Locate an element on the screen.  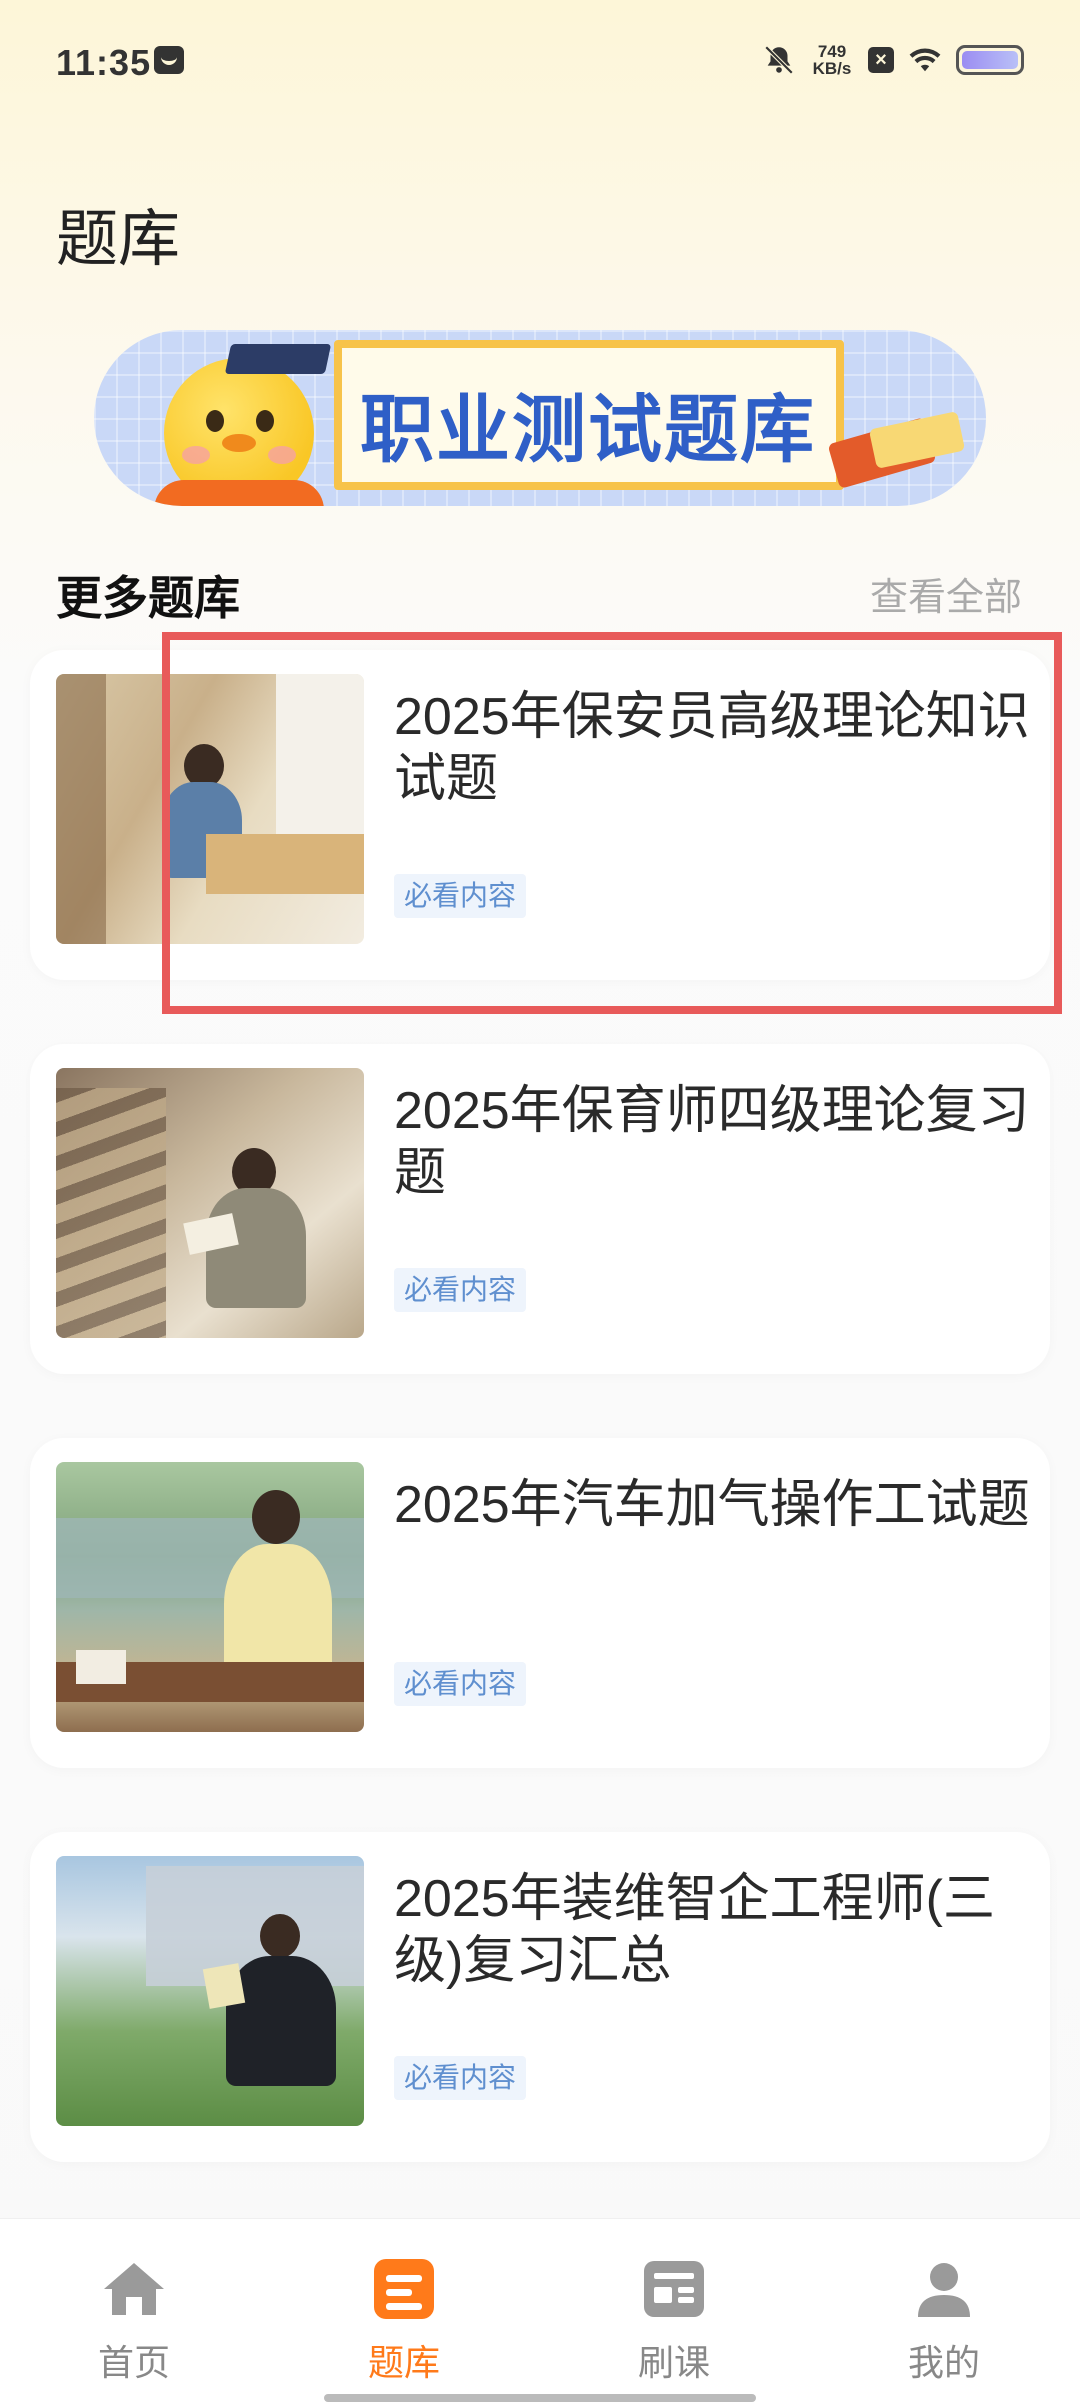
tab-profile: 我的 is located at coordinates (944, 2321).